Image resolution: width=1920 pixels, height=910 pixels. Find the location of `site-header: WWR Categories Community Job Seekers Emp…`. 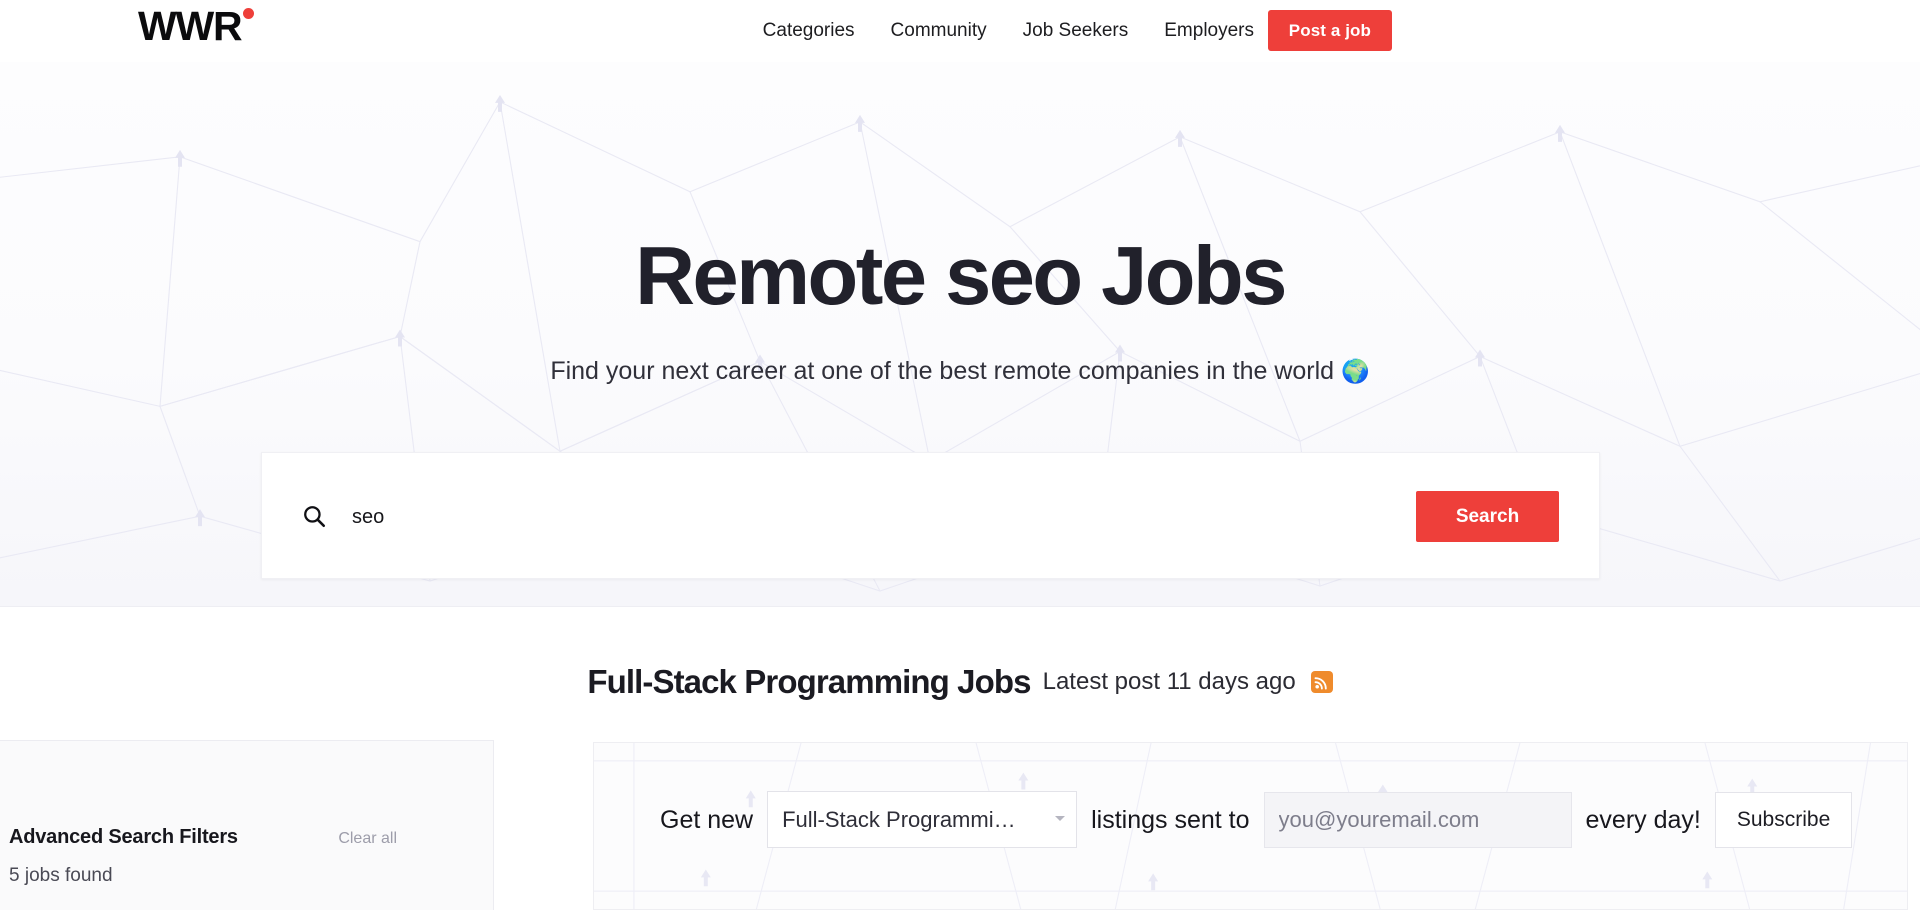

site-header: WWR Categories Community Job Seekers Emp… is located at coordinates (960, 31).